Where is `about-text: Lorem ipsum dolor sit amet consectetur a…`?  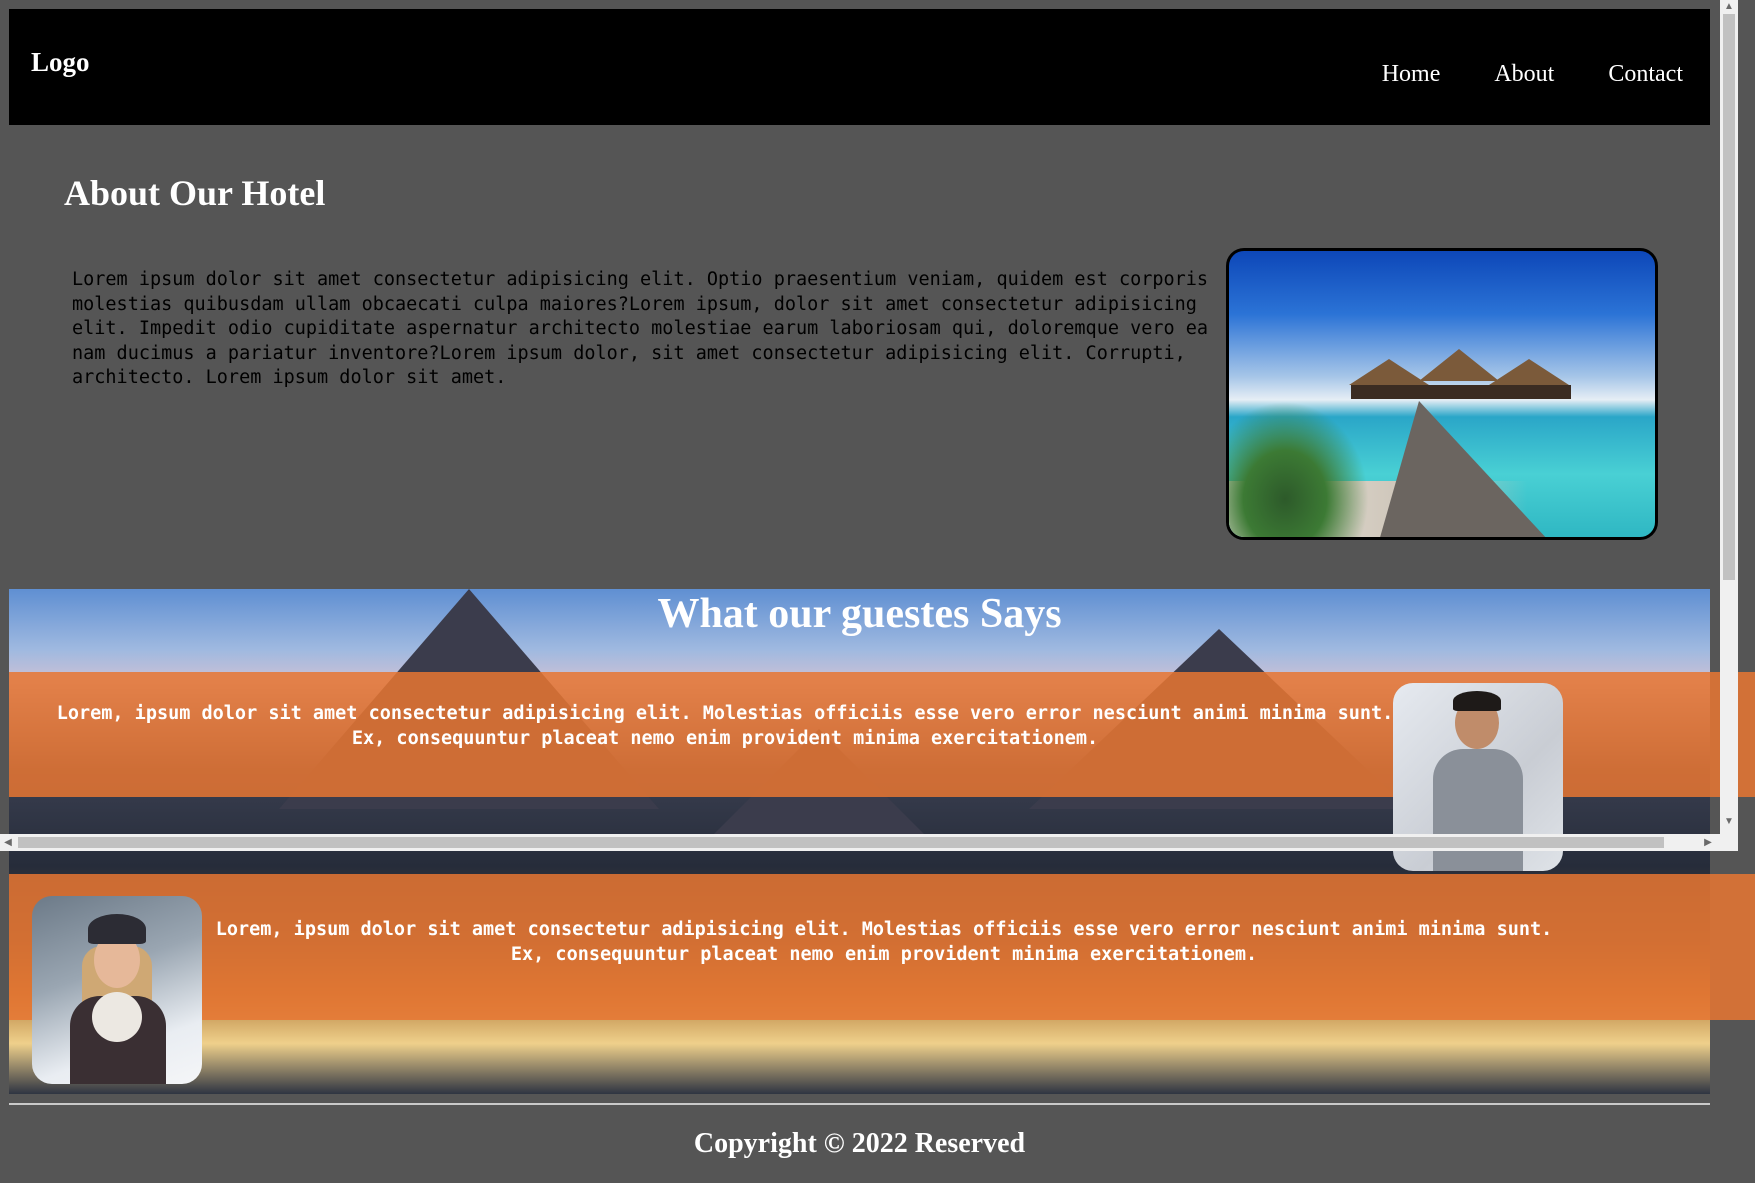
about-text: Lorem ipsum dolor sit amet consectetur a… is located at coordinates (640, 328).